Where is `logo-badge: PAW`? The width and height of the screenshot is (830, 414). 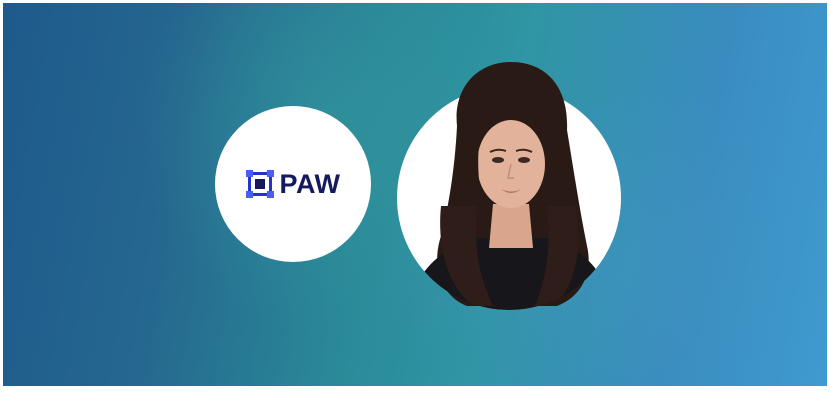 logo-badge: PAW is located at coordinates (293, 184).